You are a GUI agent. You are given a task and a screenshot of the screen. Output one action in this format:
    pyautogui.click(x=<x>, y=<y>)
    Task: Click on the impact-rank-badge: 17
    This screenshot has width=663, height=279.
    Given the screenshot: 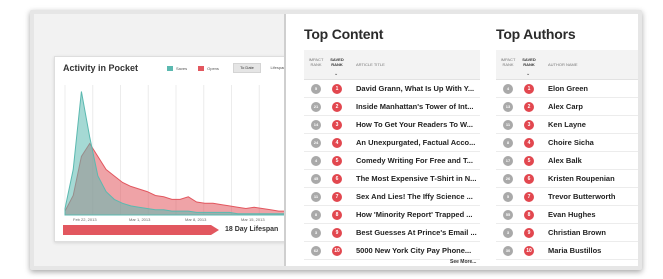 What is the action you would take?
    pyautogui.click(x=508, y=161)
    